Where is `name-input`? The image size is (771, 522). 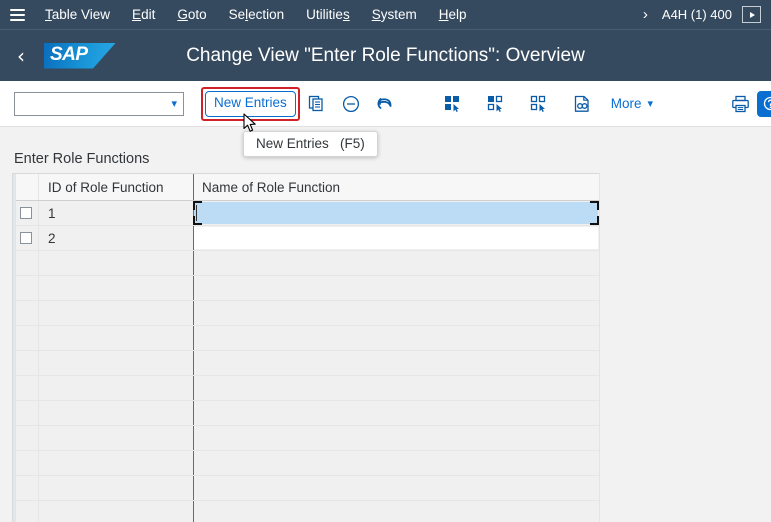 name-input is located at coordinates (396, 238).